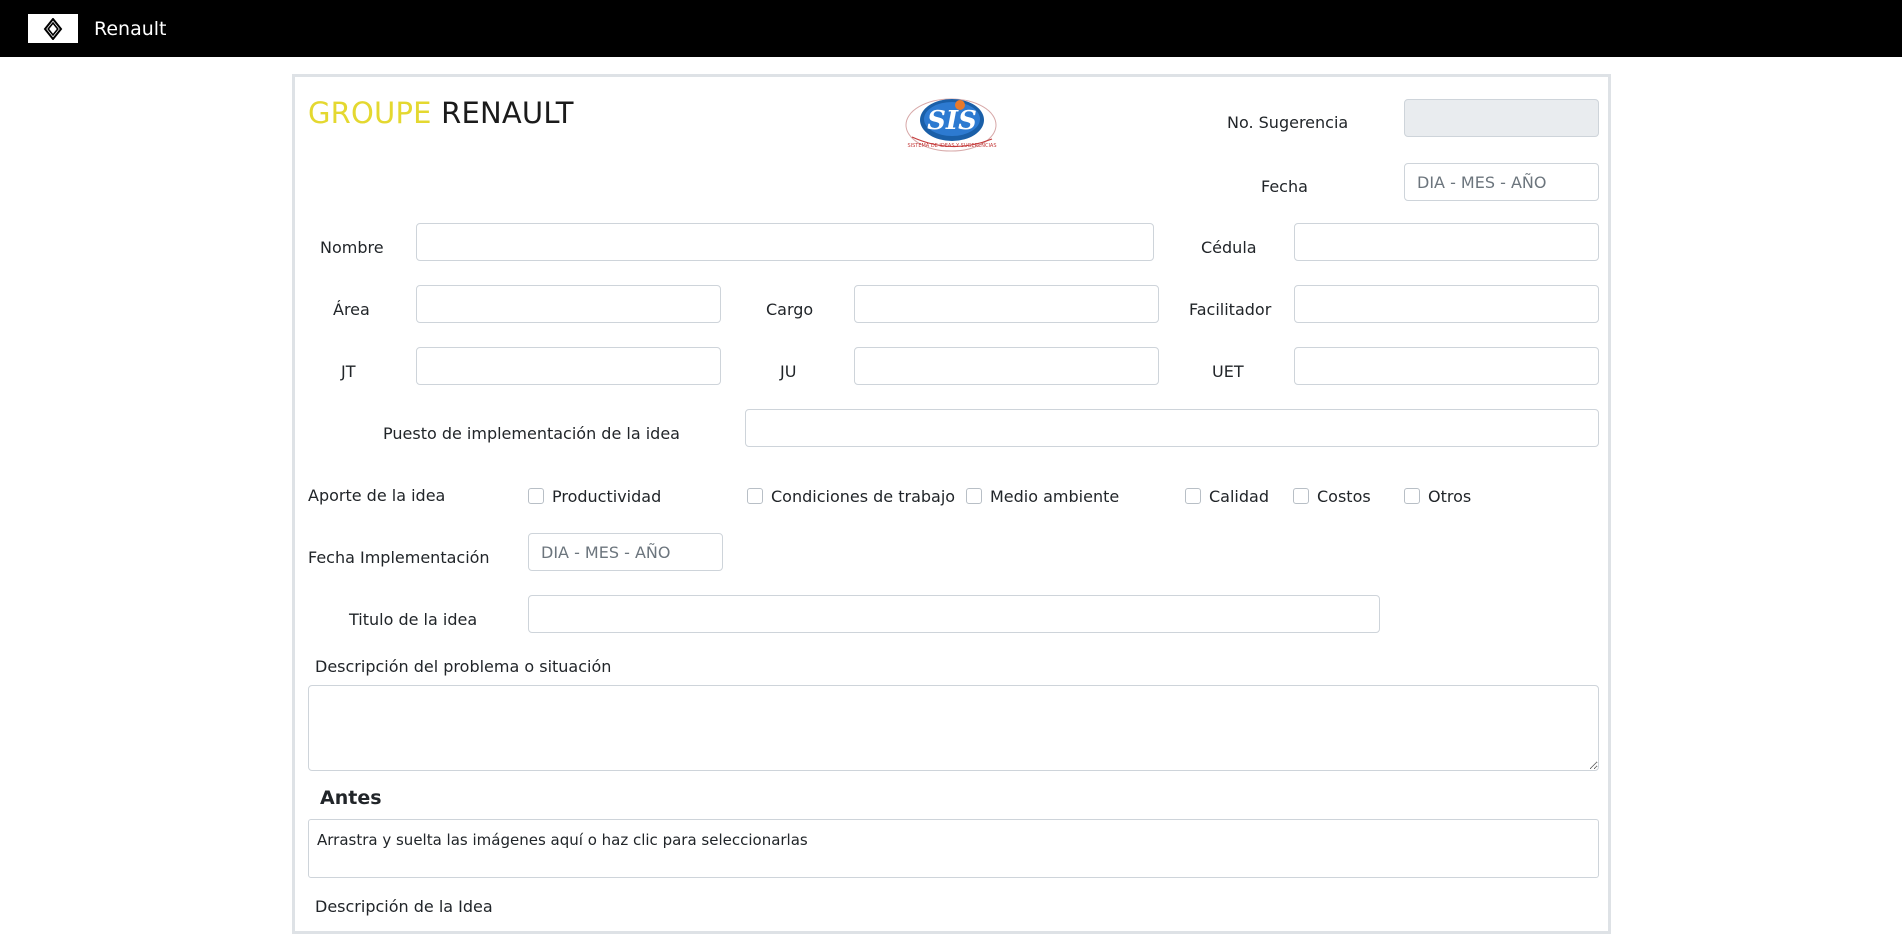 The height and width of the screenshot is (934, 1902). What do you see at coordinates (1230, 309) in the screenshot?
I see `facilitador-label: Facilitador` at bounding box center [1230, 309].